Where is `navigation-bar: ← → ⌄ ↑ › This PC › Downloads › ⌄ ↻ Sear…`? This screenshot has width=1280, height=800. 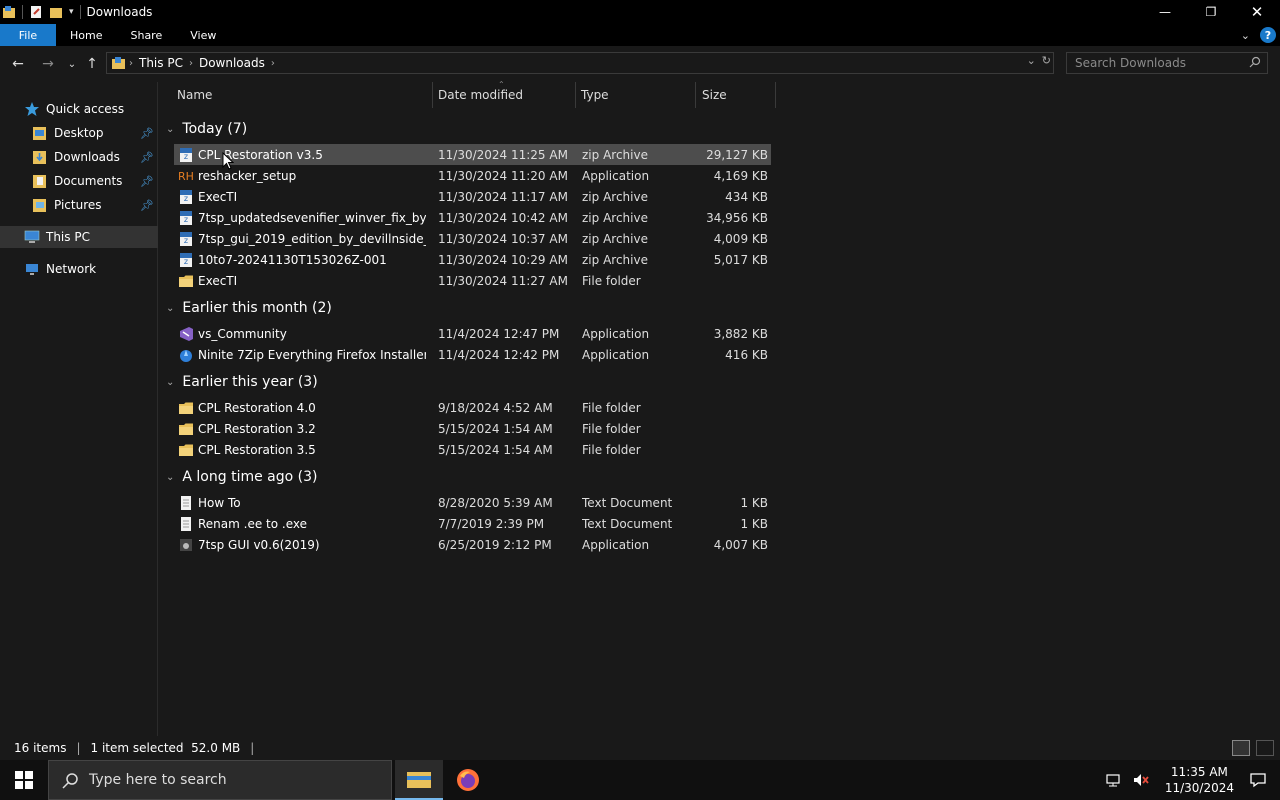 navigation-bar: ← → ⌄ ↑ › This PC › Downloads › ⌄ ↻ Sear… is located at coordinates (640, 64).